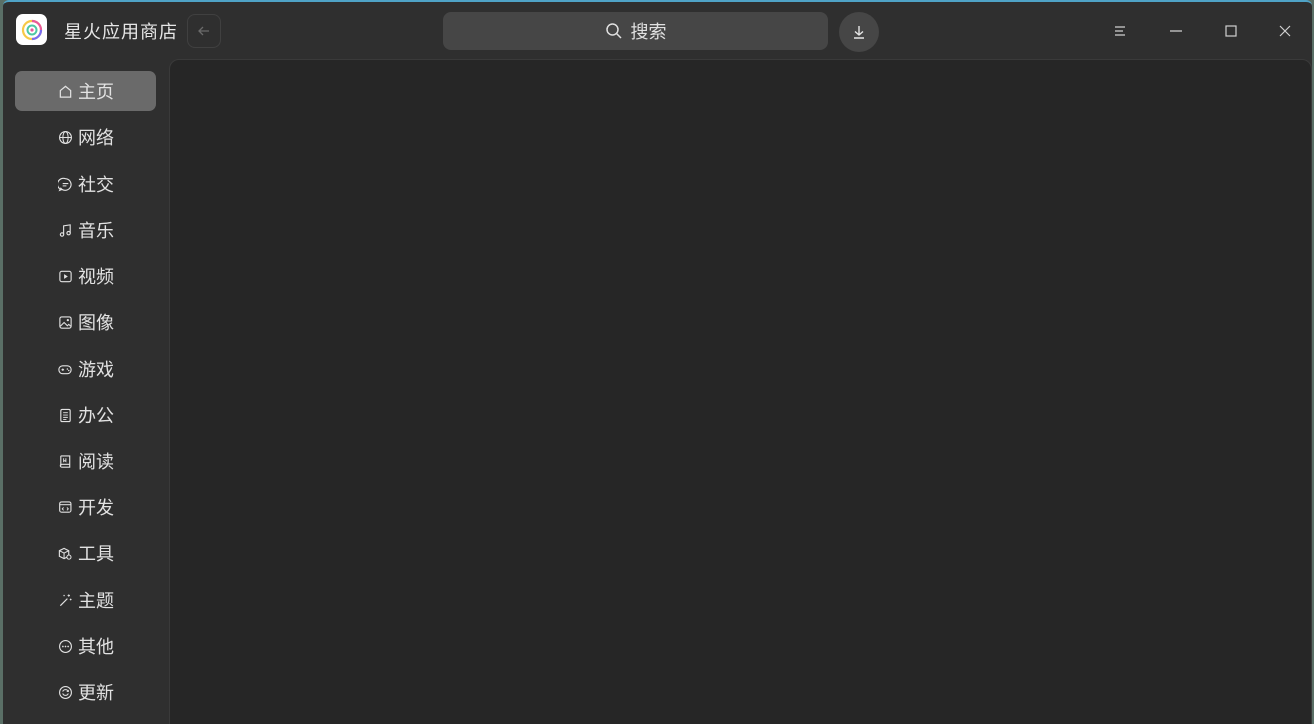  I want to click on more-icon, so click(65, 646).